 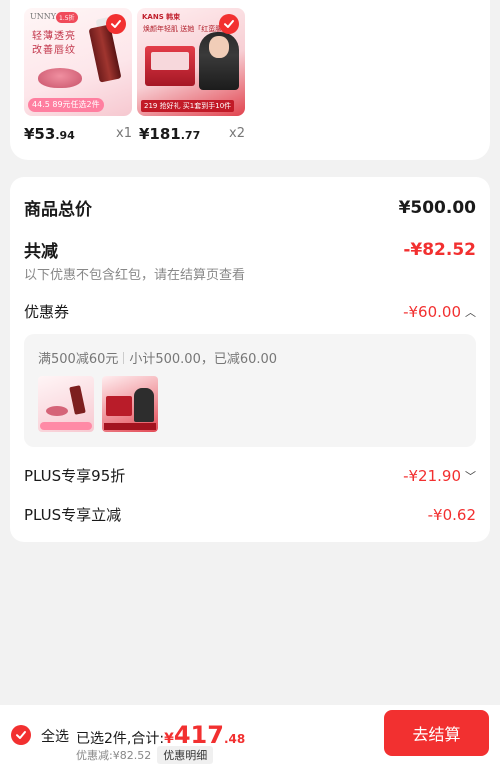 What do you see at coordinates (124, 133) in the screenshot?
I see `product-quantity: x1` at bounding box center [124, 133].